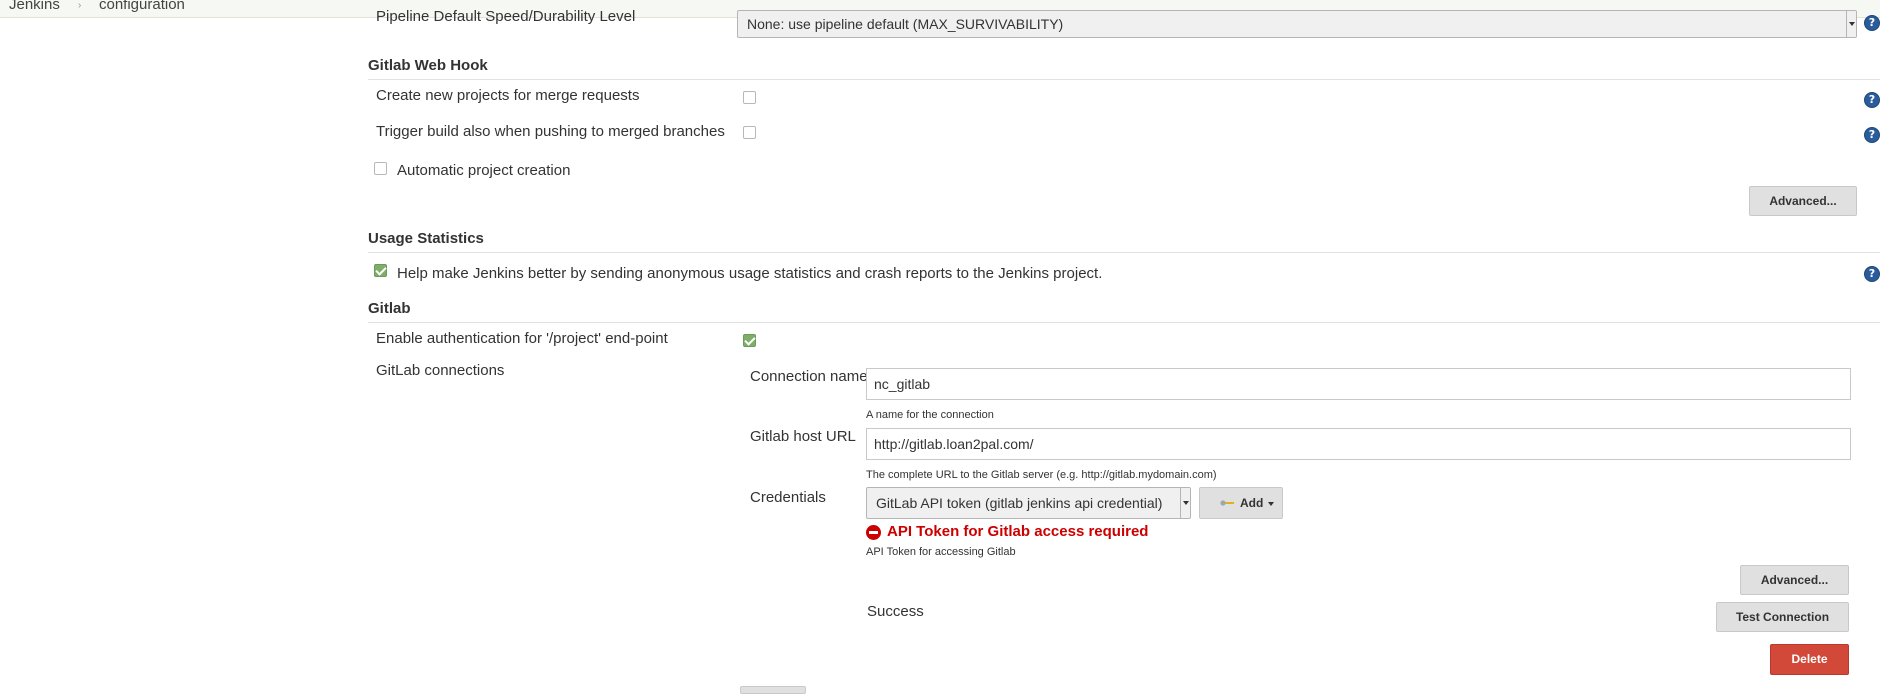 This screenshot has height=694, width=1880. What do you see at coordinates (941, 552) in the screenshot?
I see `credentials-hint: API Token for accessing Gitlab` at bounding box center [941, 552].